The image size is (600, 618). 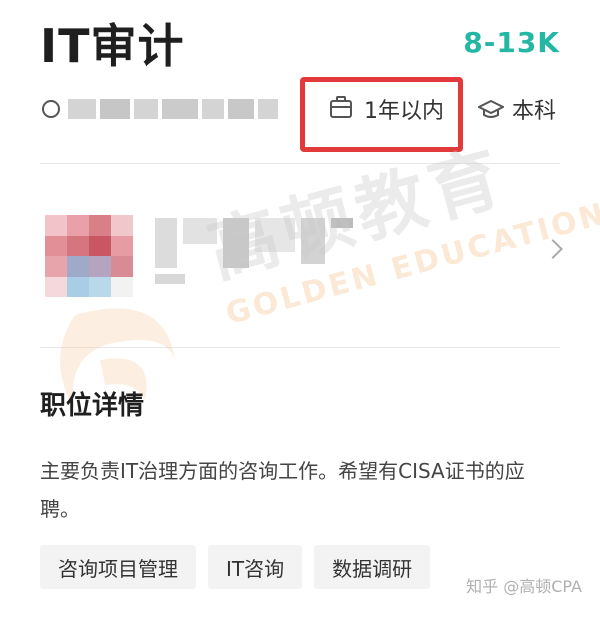 I want to click on experience-requirement: 1年以内, so click(x=387, y=109).